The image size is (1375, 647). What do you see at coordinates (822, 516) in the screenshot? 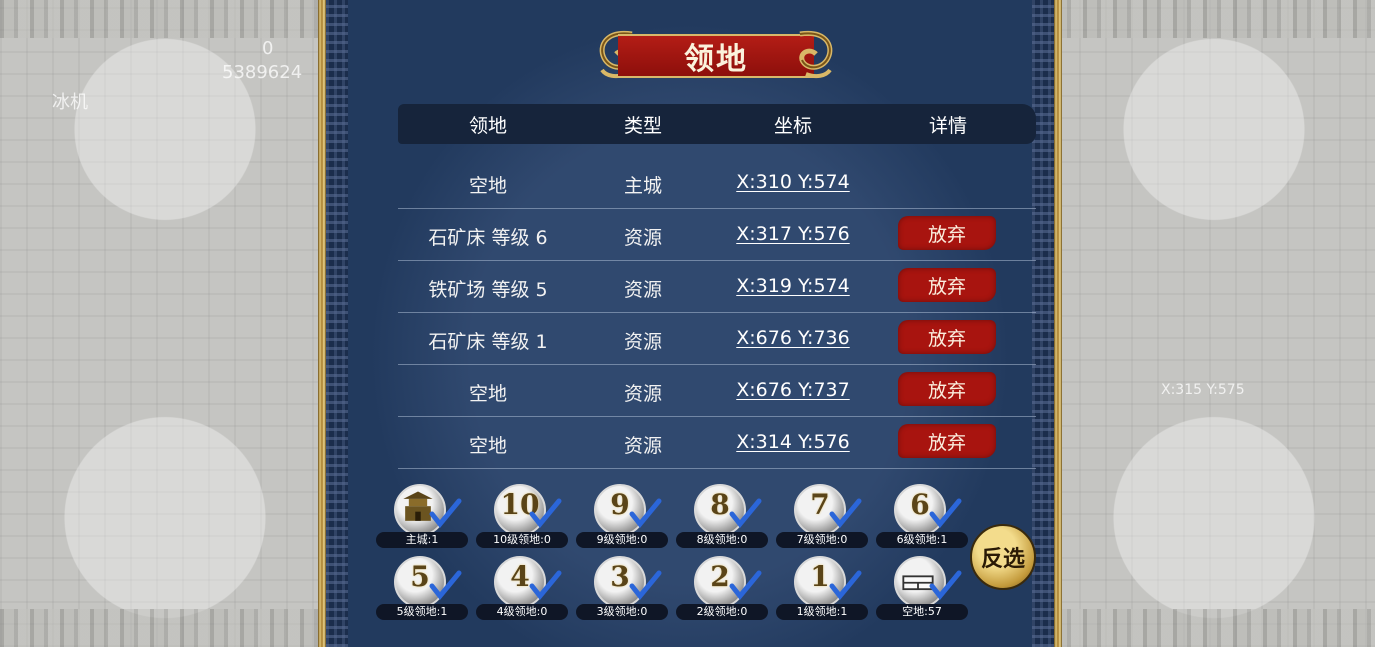
I see `filter-toggle: 7 7级领地:0` at bounding box center [822, 516].